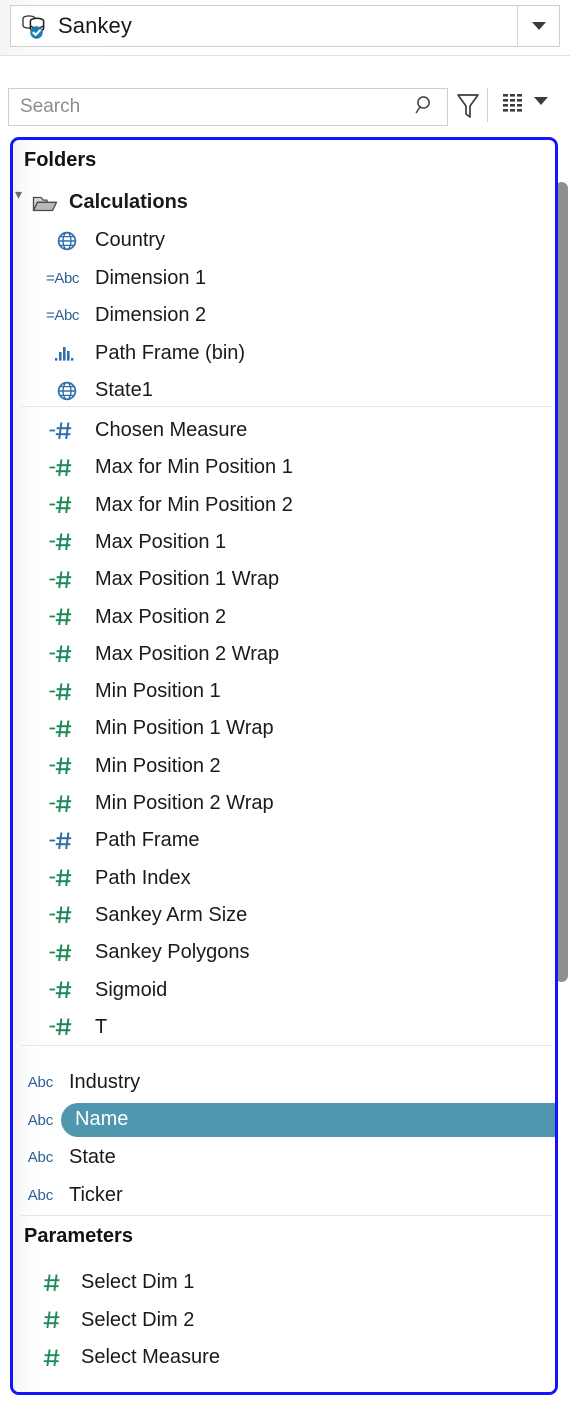  What do you see at coordinates (284, 542) in the screenshot?
I see `field-row-measure: Max Position 1` at bounding box center [284, 542].